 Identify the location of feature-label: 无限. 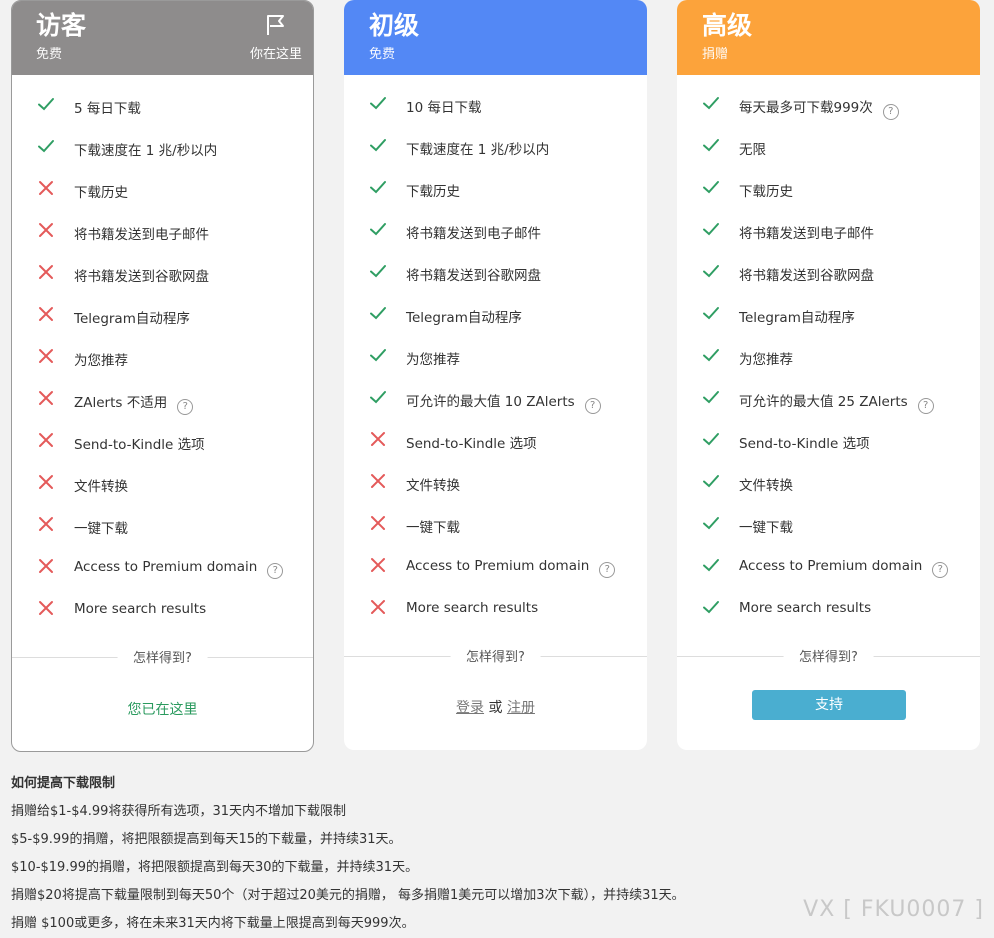
(752, 150).